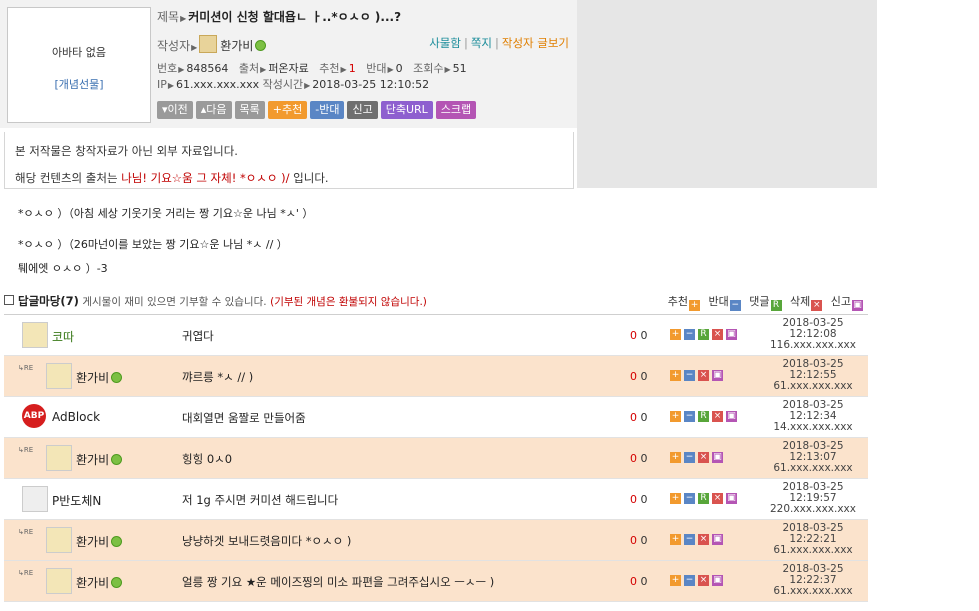  Describe the element at coordinates (174, 46) in the screenshot. I see `author-label: 작성자` at that location.